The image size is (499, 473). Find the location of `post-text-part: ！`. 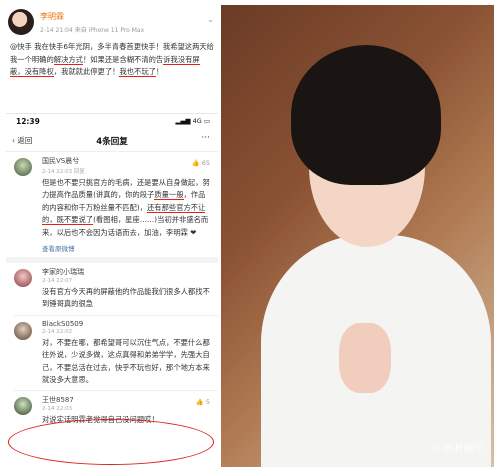

post-text-part: ！ is located at coordinates (159, 71).